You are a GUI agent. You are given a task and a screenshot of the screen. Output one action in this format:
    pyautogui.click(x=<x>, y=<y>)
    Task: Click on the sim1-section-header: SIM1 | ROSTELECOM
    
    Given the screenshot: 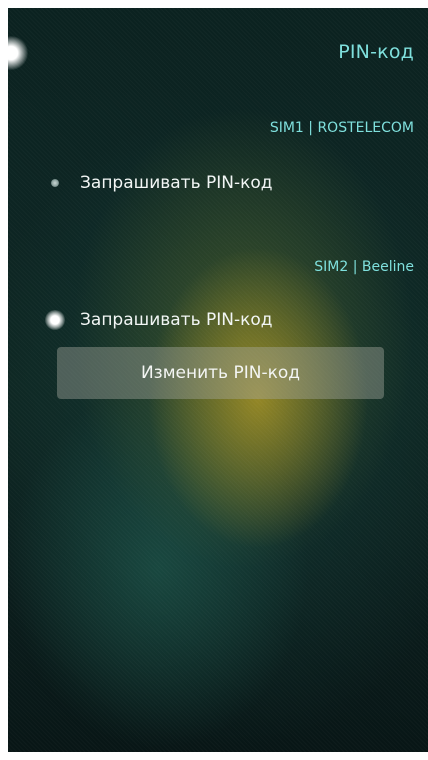 What is the action you would take?
    pyautogui.click(x=341, y=128)
    